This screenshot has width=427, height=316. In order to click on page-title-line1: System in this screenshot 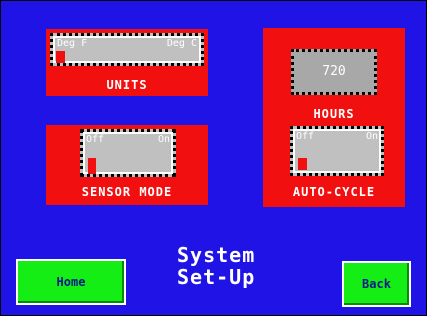, I will do `click(216, 255)`.